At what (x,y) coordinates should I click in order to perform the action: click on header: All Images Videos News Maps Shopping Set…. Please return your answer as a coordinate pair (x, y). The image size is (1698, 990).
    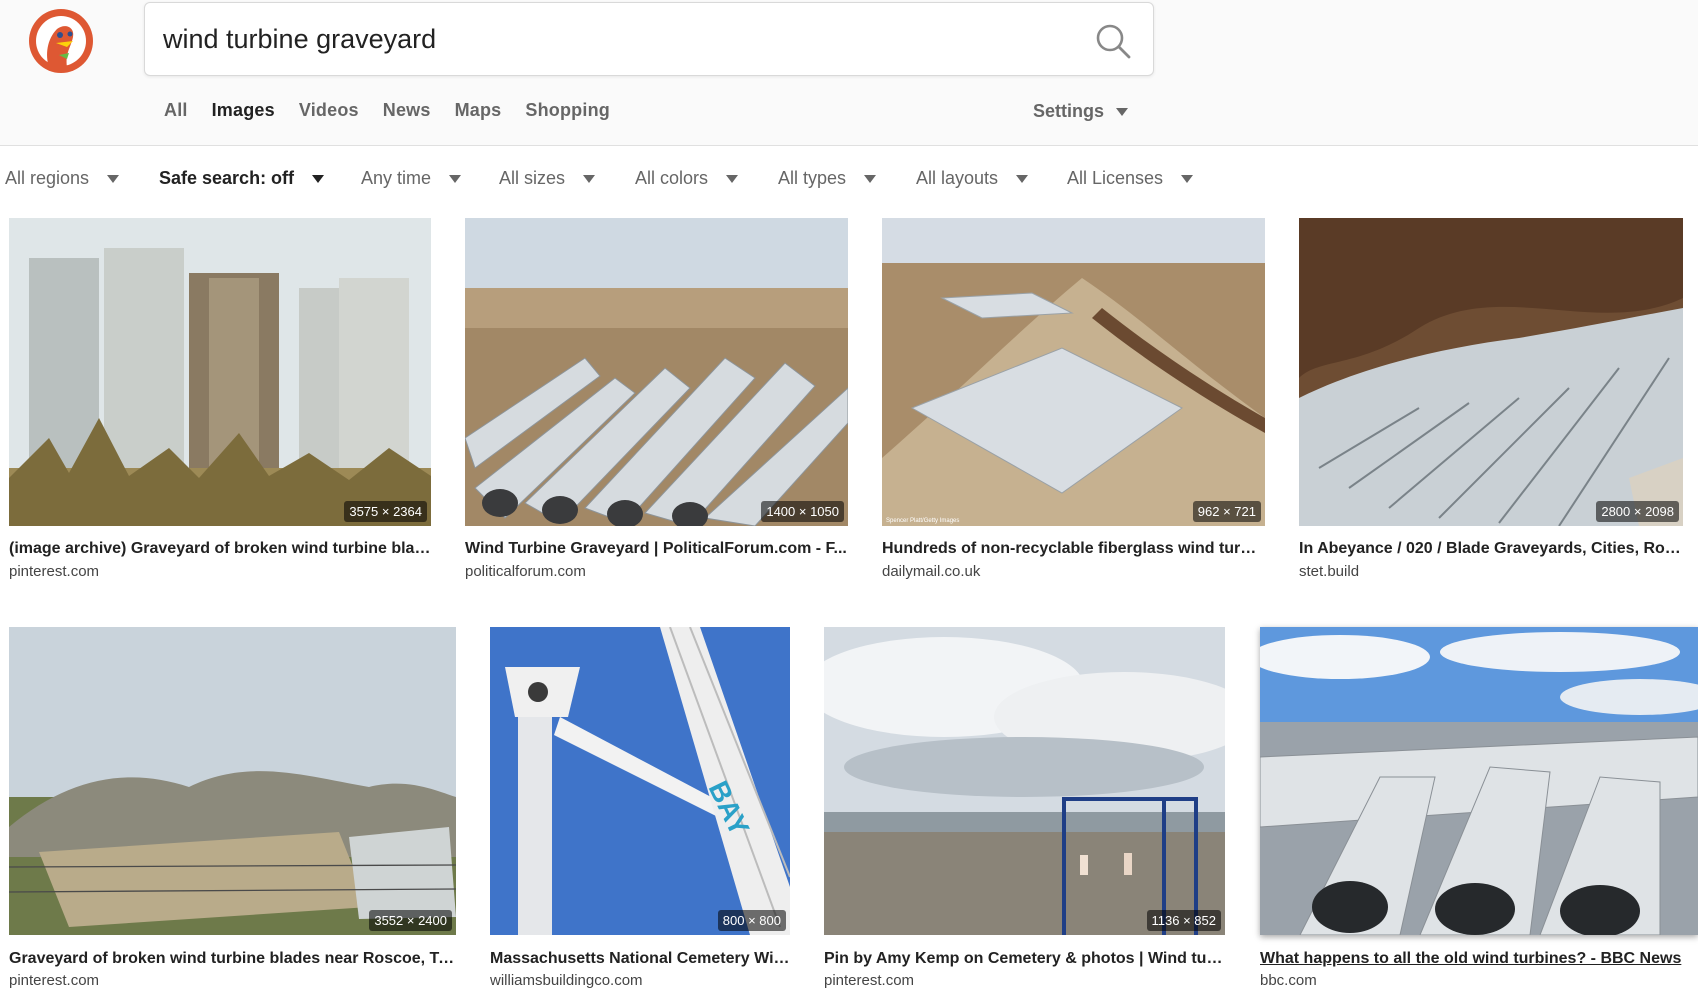
    Looking at the image, I should click on (849, 73).